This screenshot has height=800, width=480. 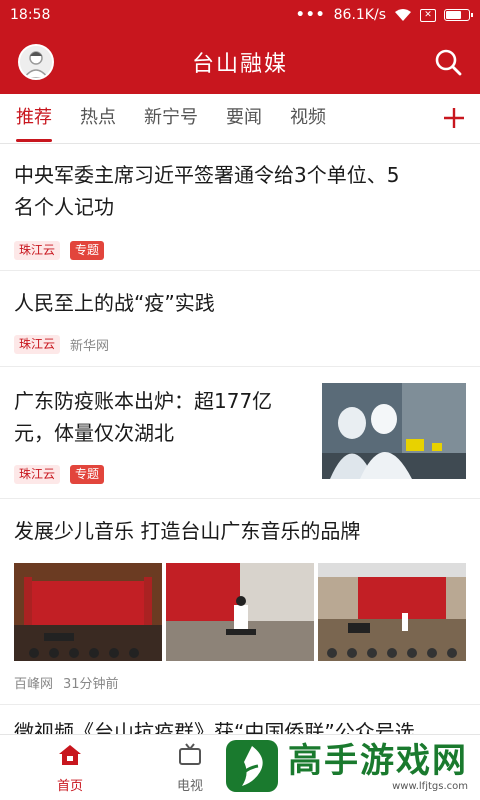 I want to click on tab-video: 视频, so click(x=308, y=119).